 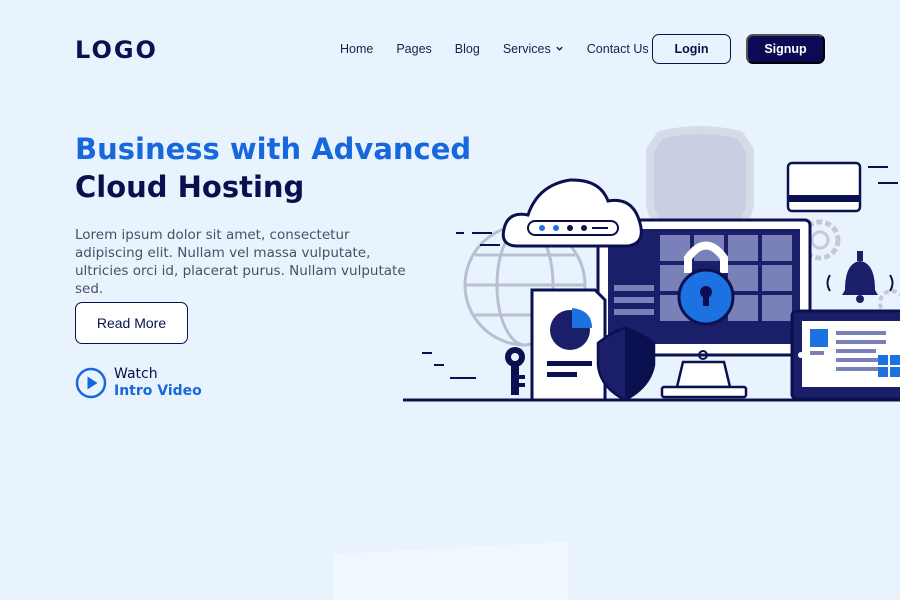 What do you see at coordinates (136, 374) in the screenshot?
I see `watch-label: Watch` at bounding box center [136, 374].